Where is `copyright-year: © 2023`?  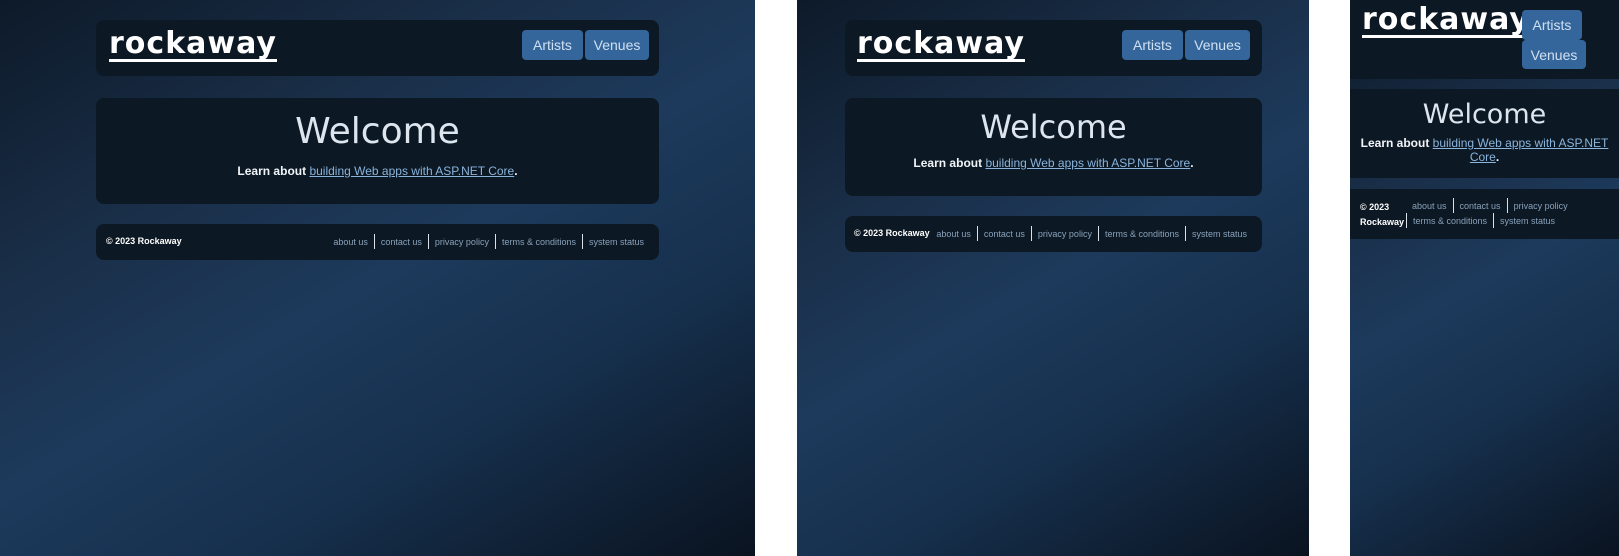 copyright-year: © 2023 is located at coordinates (1375, 207).